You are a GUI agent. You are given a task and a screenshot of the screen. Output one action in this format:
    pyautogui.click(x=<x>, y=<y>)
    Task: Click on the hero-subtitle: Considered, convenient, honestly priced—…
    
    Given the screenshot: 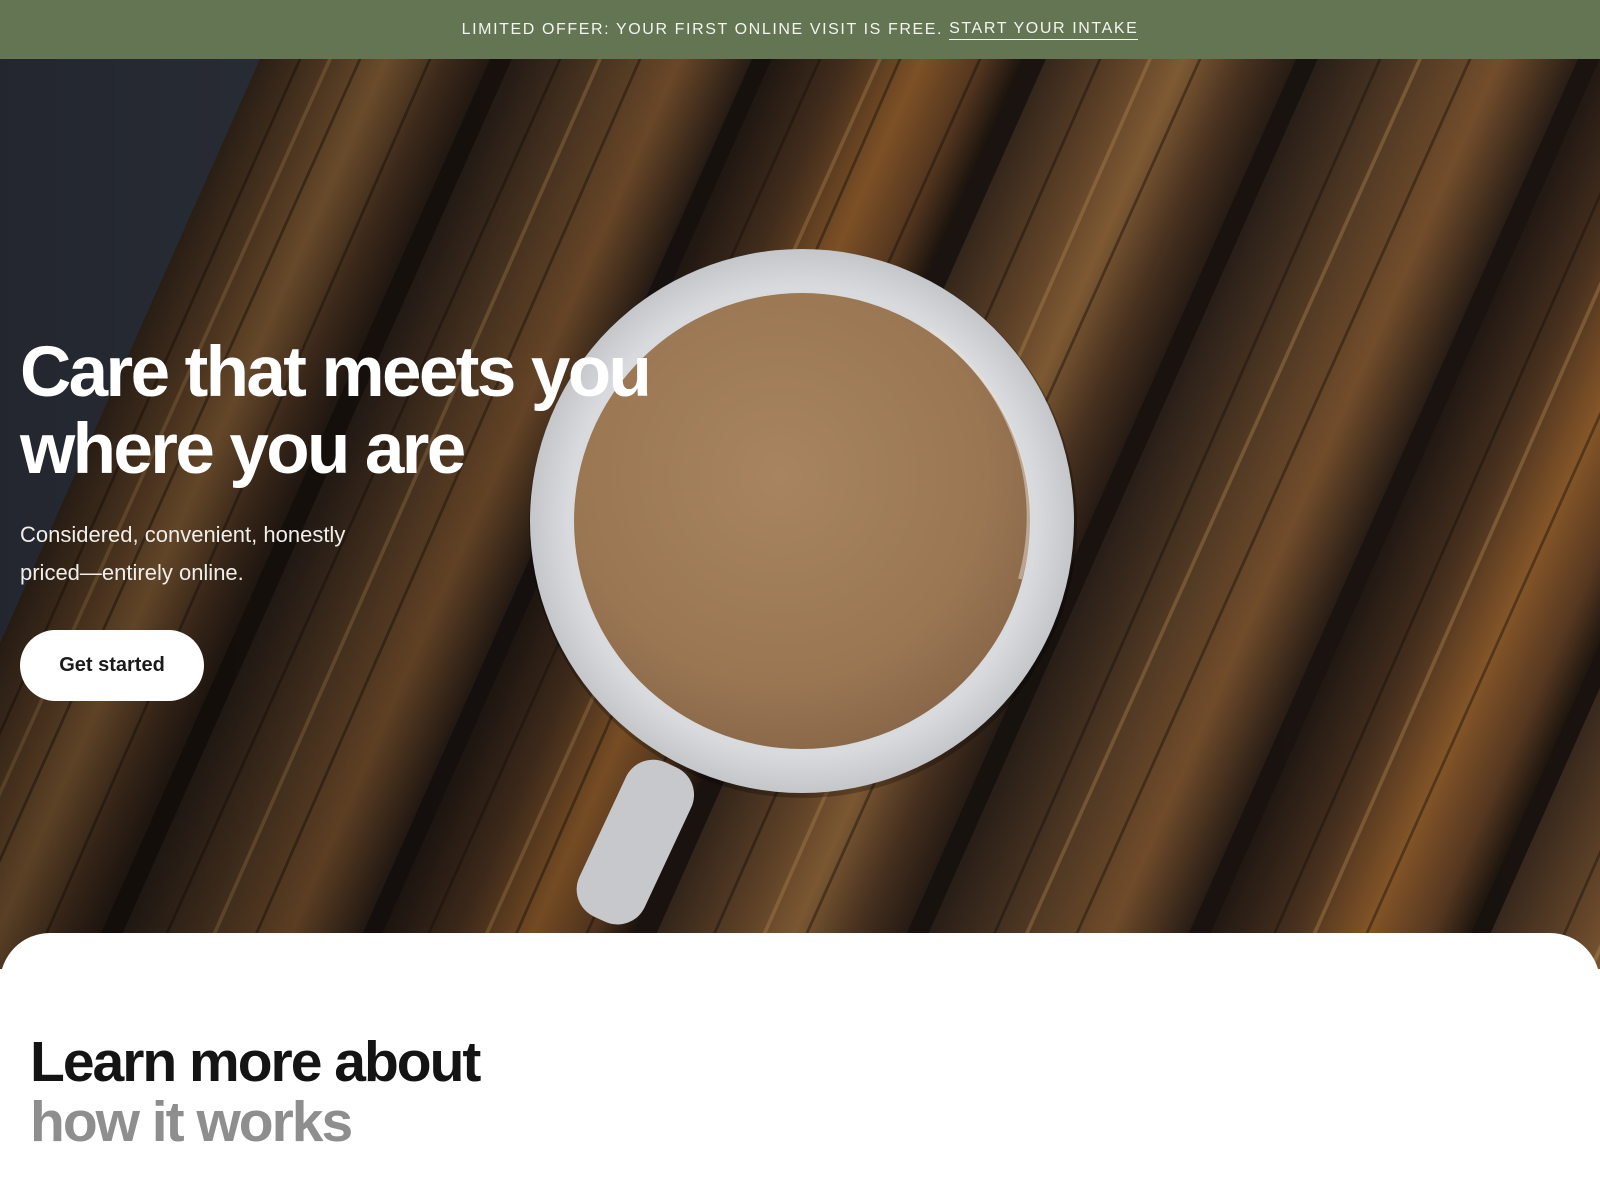 What is the action you would take?
    pyautogui.click(x=183, y=553)
    